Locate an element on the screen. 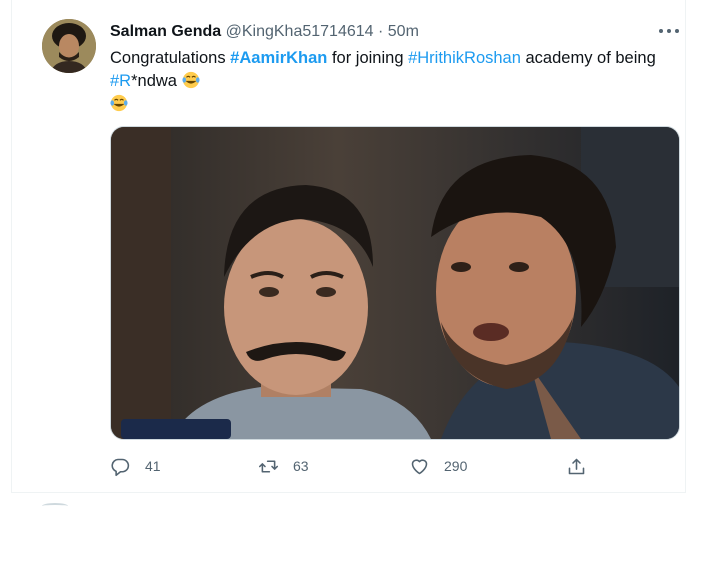  avatar is located at coordinates (69, 46).